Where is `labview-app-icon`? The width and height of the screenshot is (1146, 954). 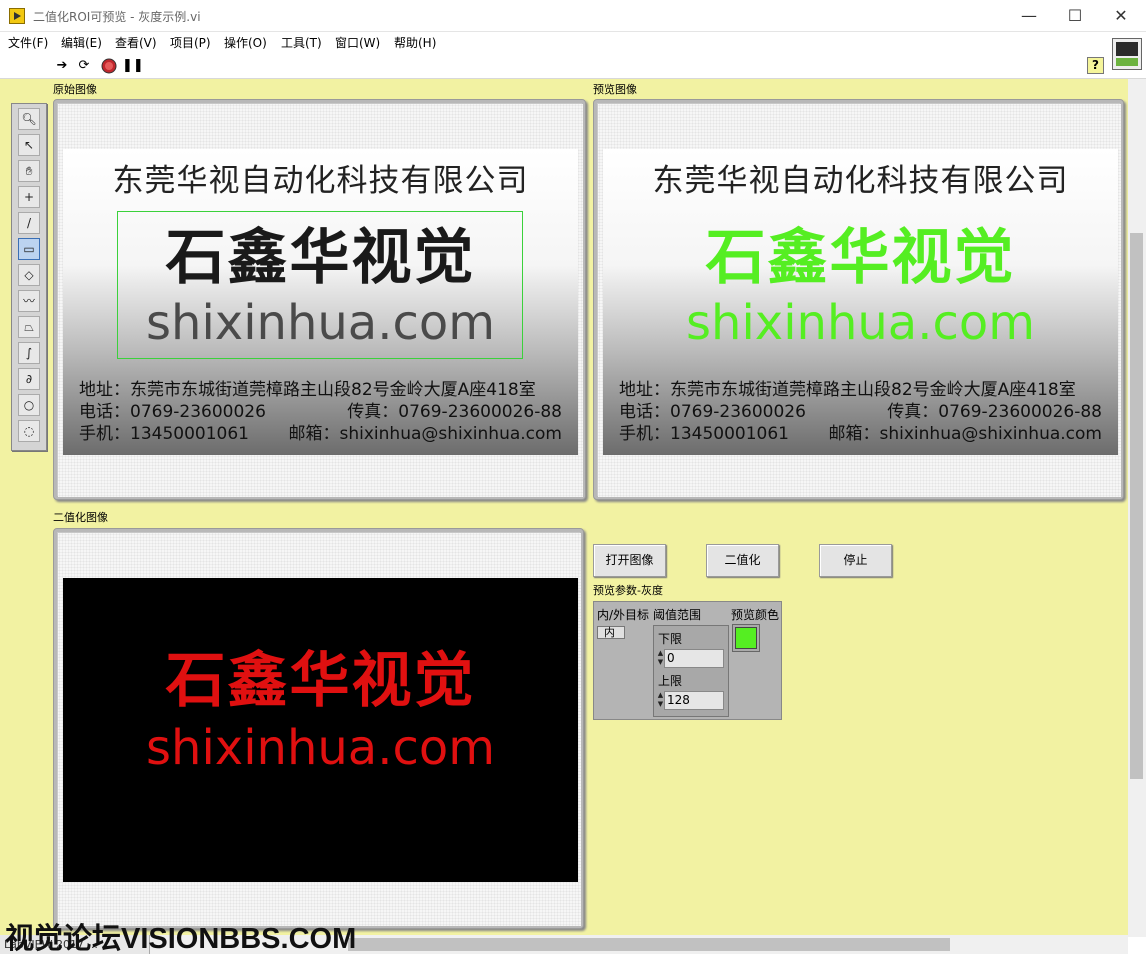
labview-app-icon is located at coordinates (17, 16).